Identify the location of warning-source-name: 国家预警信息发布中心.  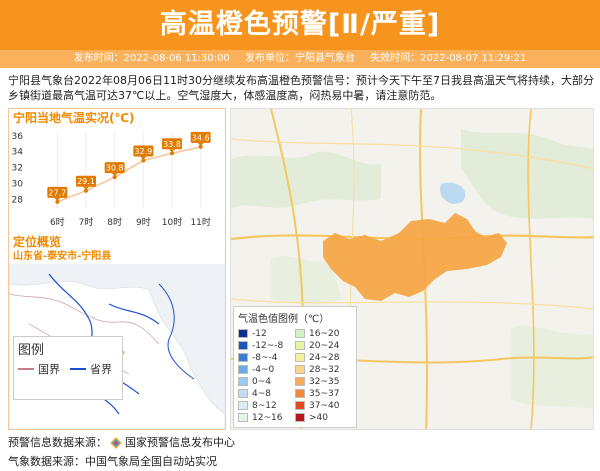
(180, 442).